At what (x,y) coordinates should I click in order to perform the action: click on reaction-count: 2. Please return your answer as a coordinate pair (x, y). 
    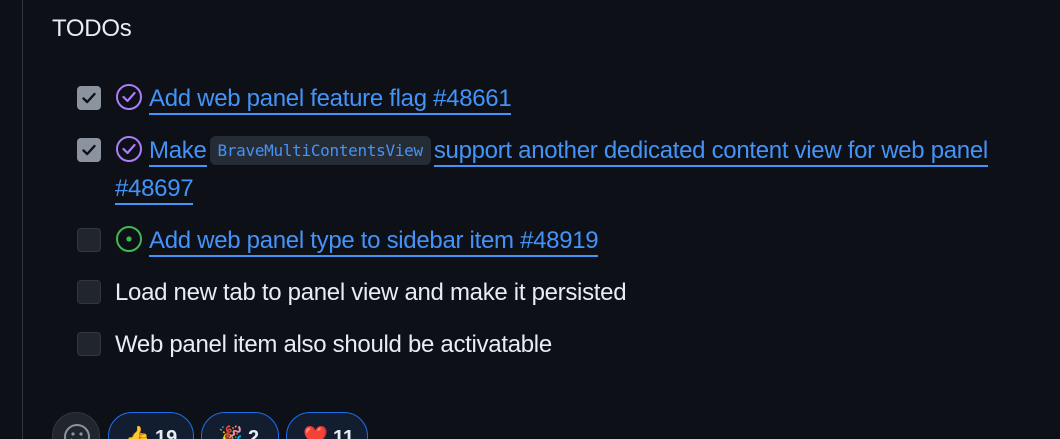
    Looking at the image, I should click on (254, 433).